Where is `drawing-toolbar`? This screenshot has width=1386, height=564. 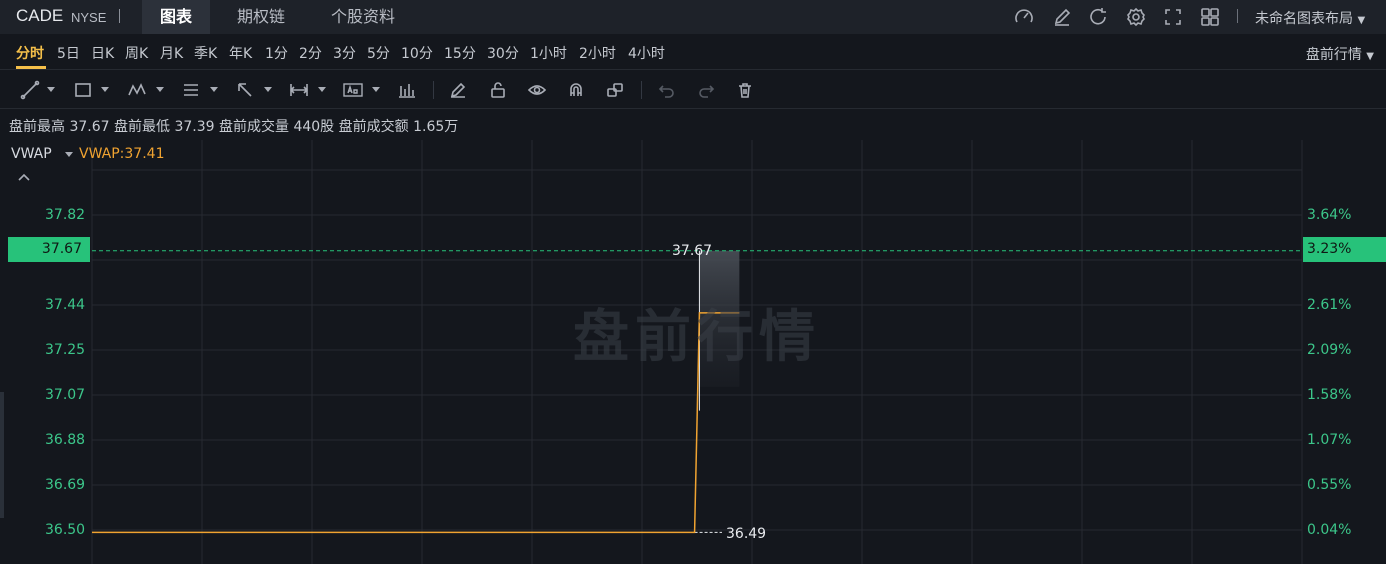 drawing-toolbar is located at coordinates (693, 90).